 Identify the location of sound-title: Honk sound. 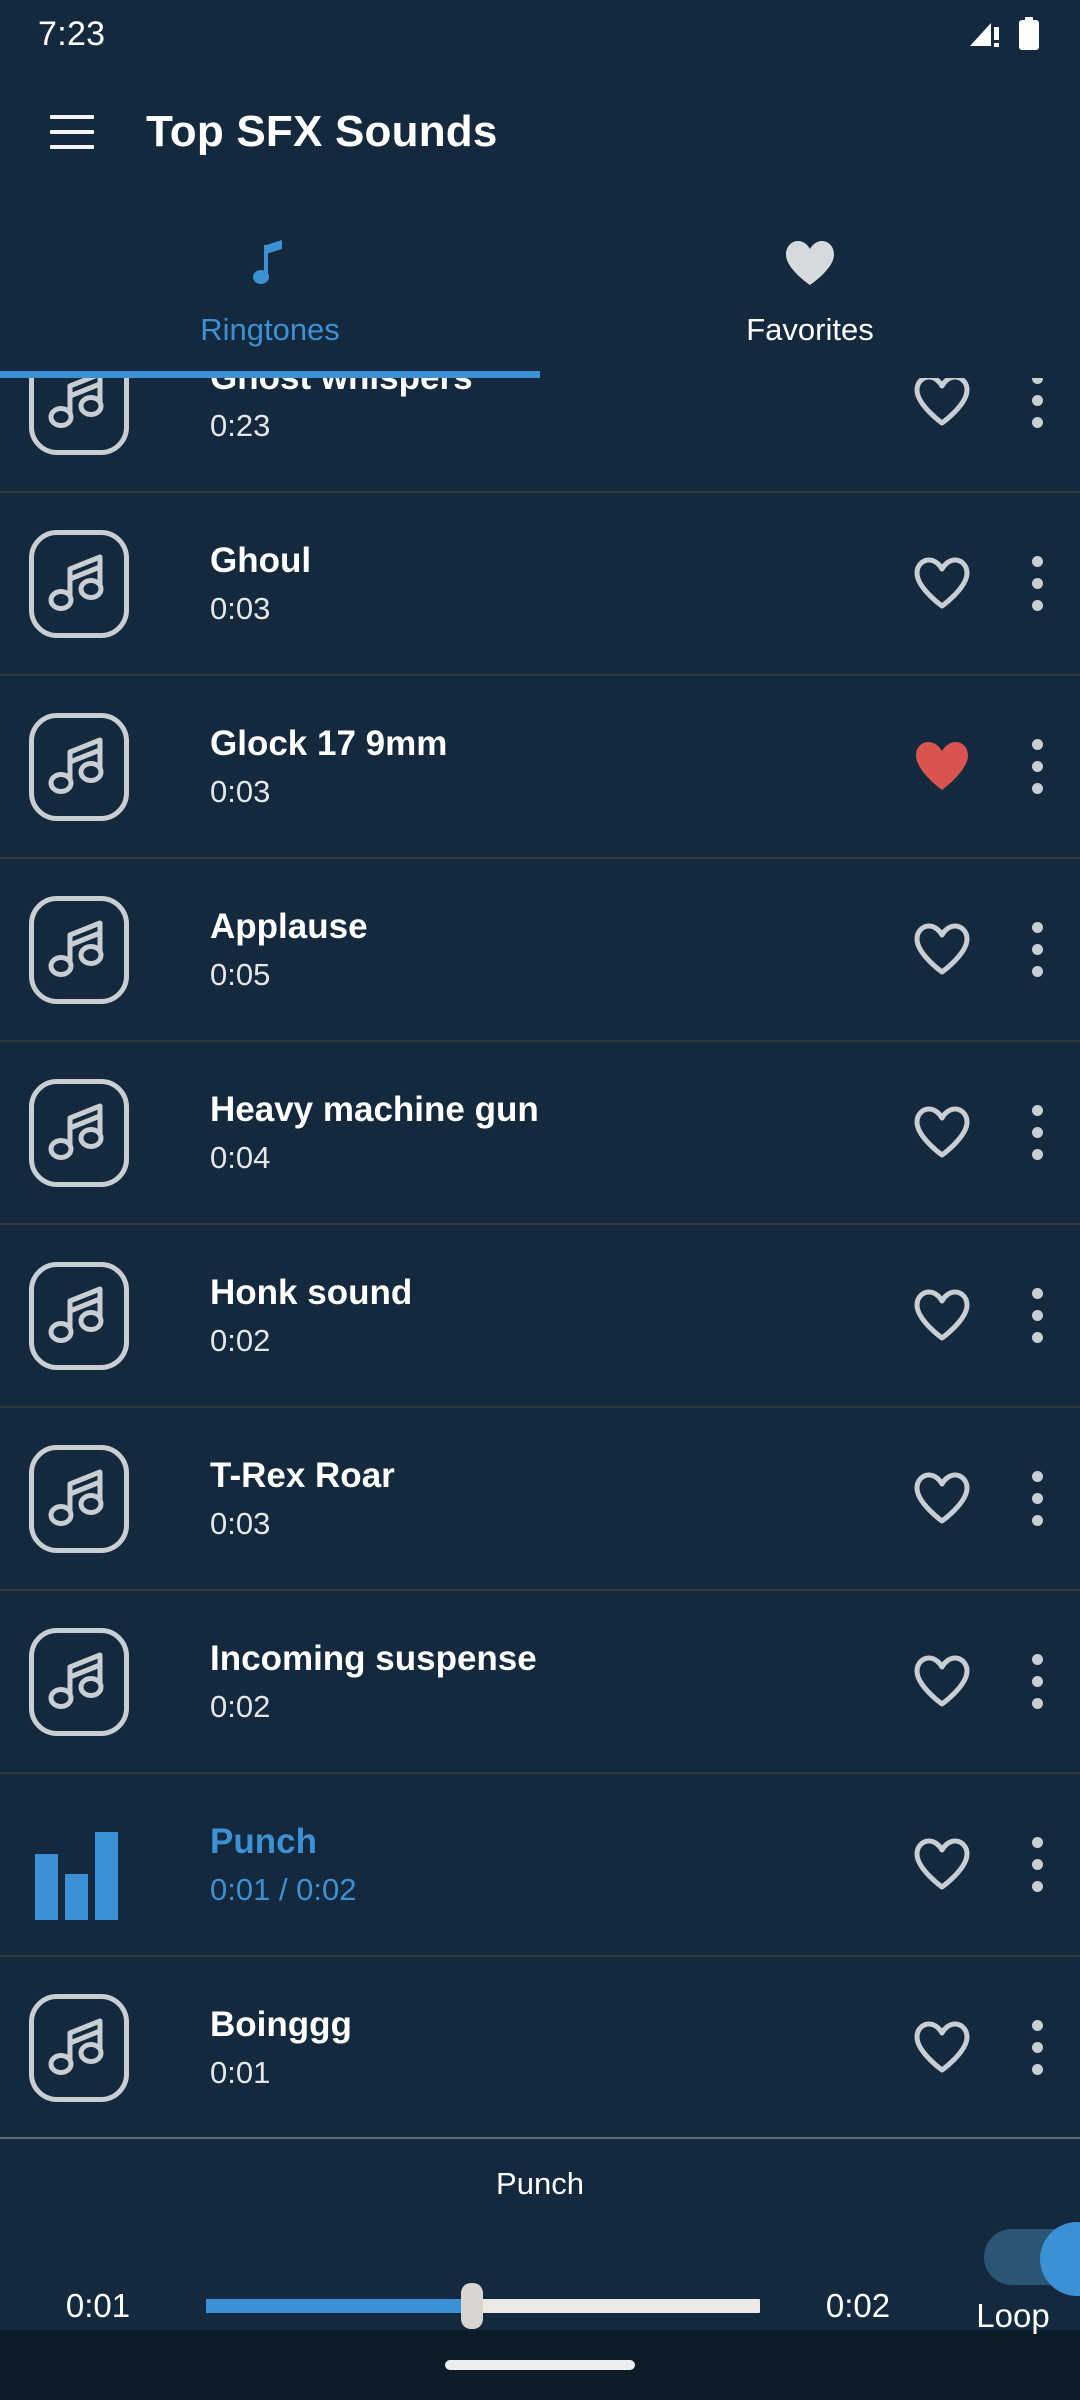
(311, 1292).